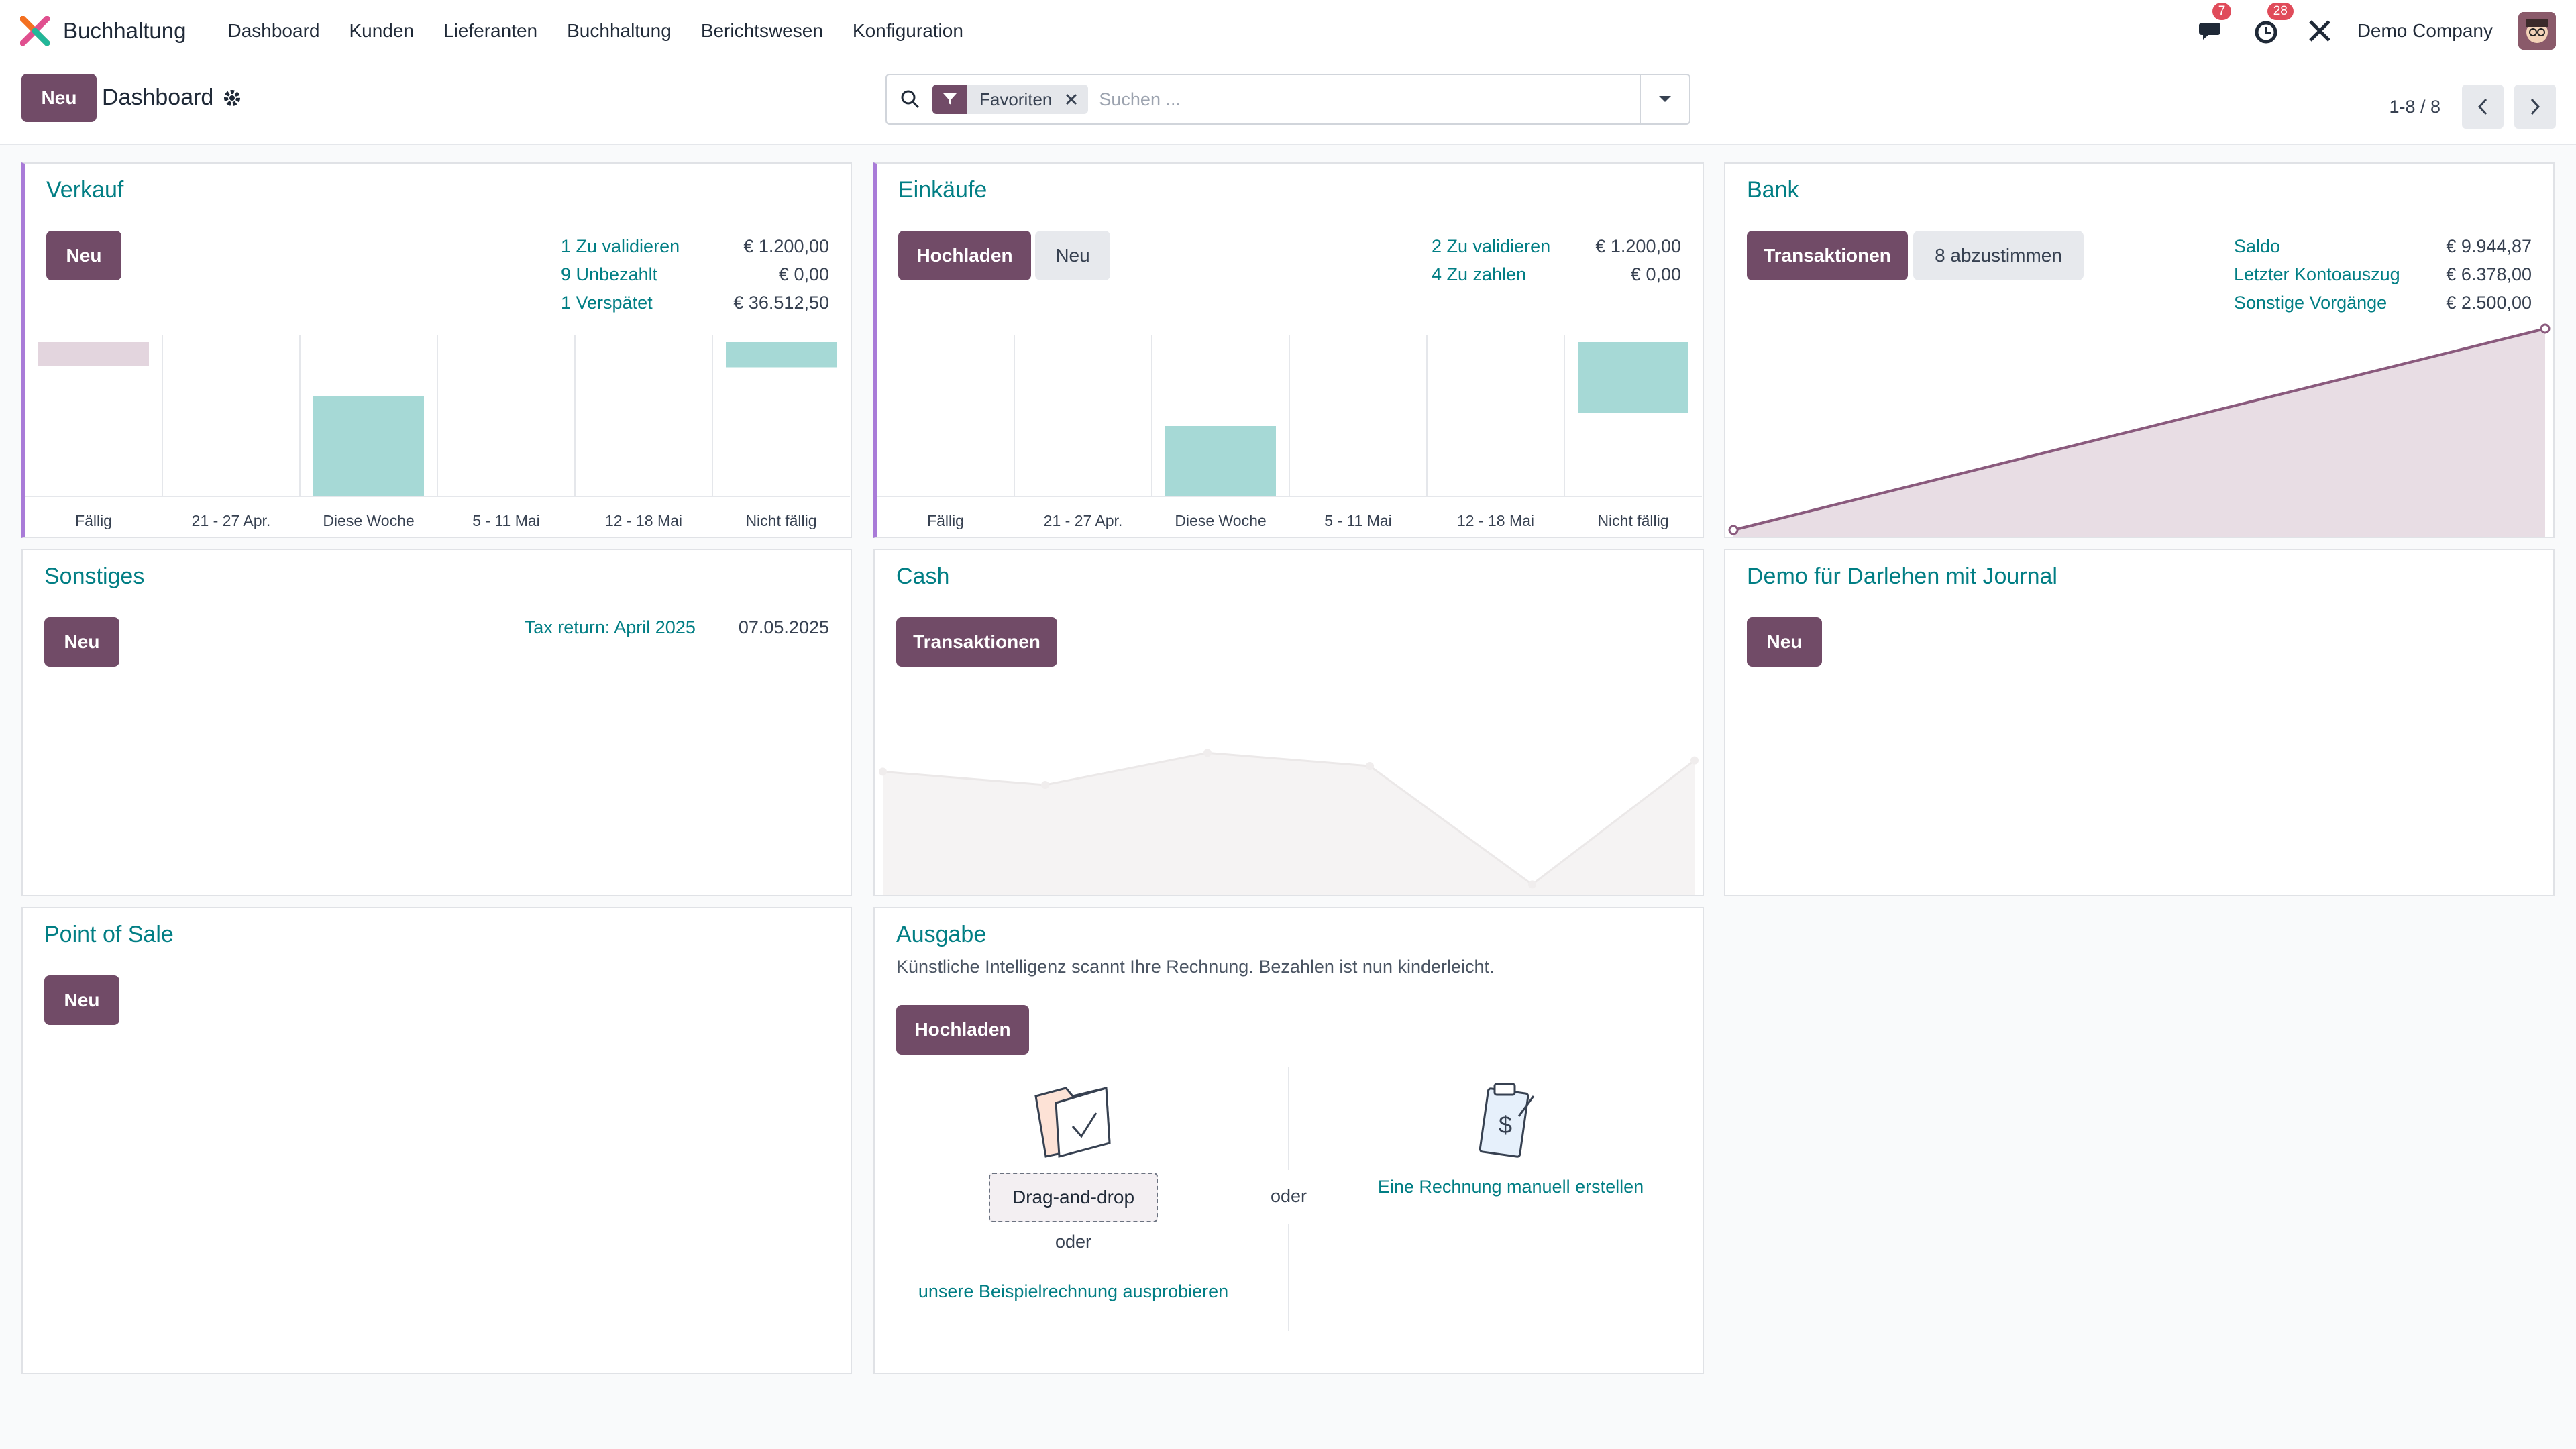 The height and width of the screenshot is (1449, 2576). I want to click on activities-button: 28, so click(2273, 24).